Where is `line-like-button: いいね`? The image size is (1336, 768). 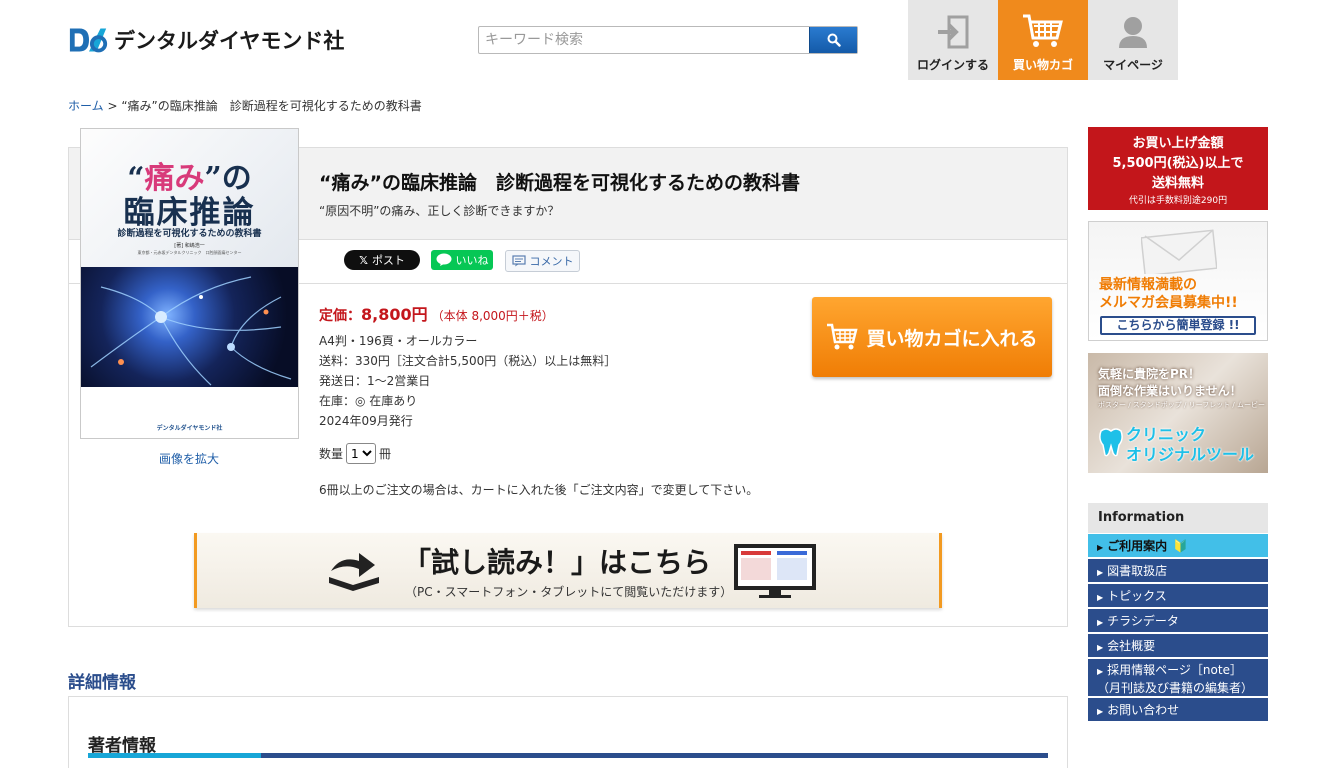 line-like-button: いいね is located at coordinates (462, 260).